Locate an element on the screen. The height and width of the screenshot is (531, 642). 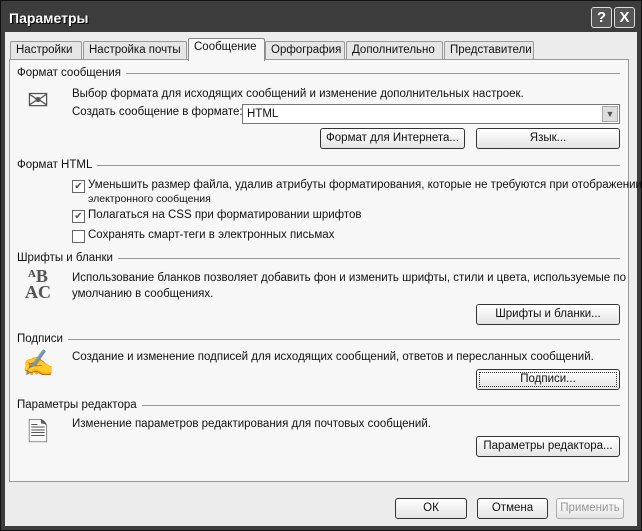
section-heading: Формат сообщения is located at coordinates (69, 73).